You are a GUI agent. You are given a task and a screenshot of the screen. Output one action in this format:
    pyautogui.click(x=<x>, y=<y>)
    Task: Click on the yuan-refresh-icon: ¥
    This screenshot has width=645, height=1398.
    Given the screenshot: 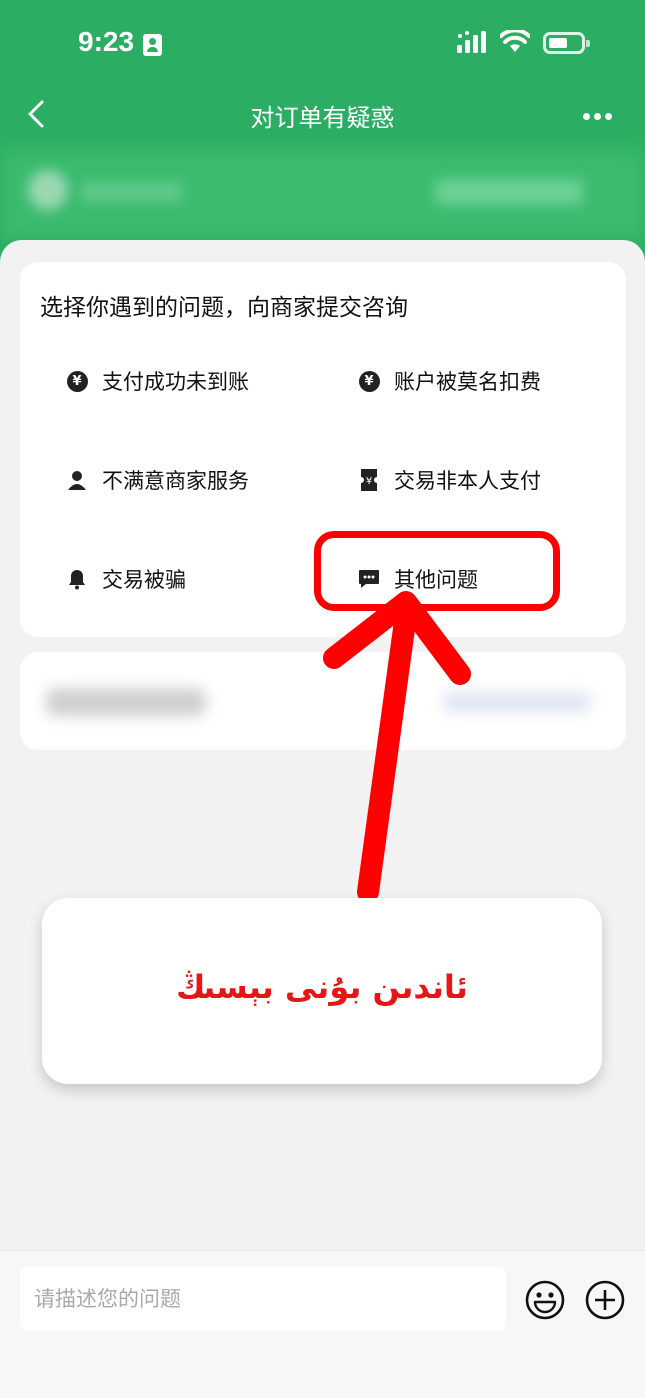 What is the action you would take?
    pyautogui.click(x=77, y=381)
    